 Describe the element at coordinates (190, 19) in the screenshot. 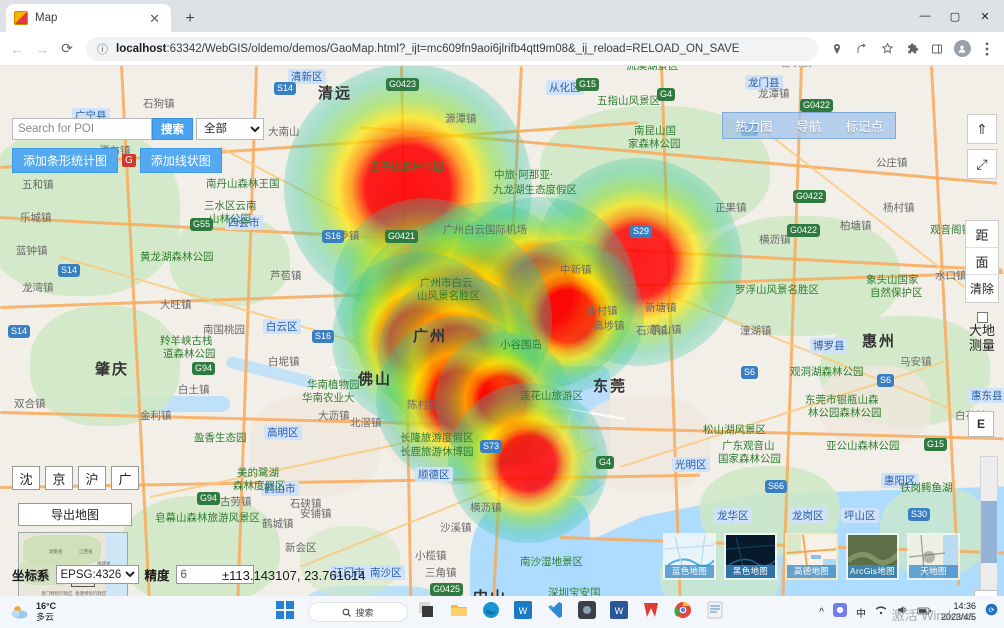

I see `new-tab-button: +` at that location.